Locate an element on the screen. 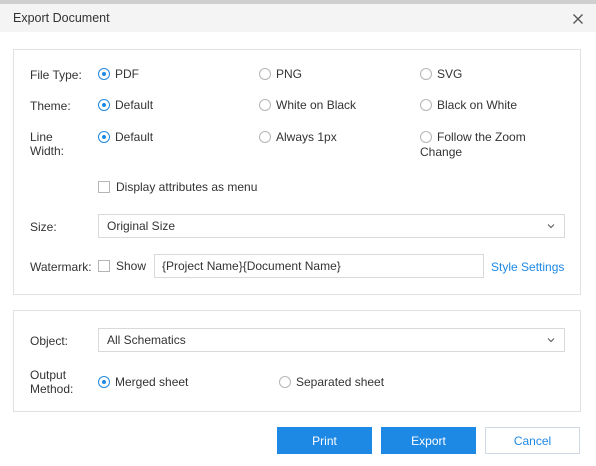  file-type-png-radio: PNG is located at coordinates (280, 75).